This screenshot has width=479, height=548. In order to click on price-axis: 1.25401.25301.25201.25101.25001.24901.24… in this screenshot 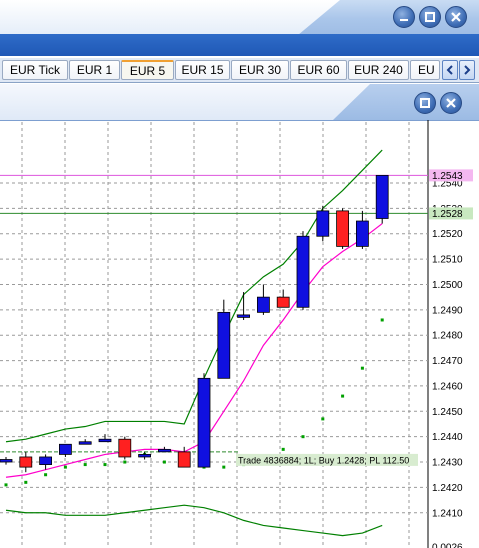, I will do `click(451, 358)`.